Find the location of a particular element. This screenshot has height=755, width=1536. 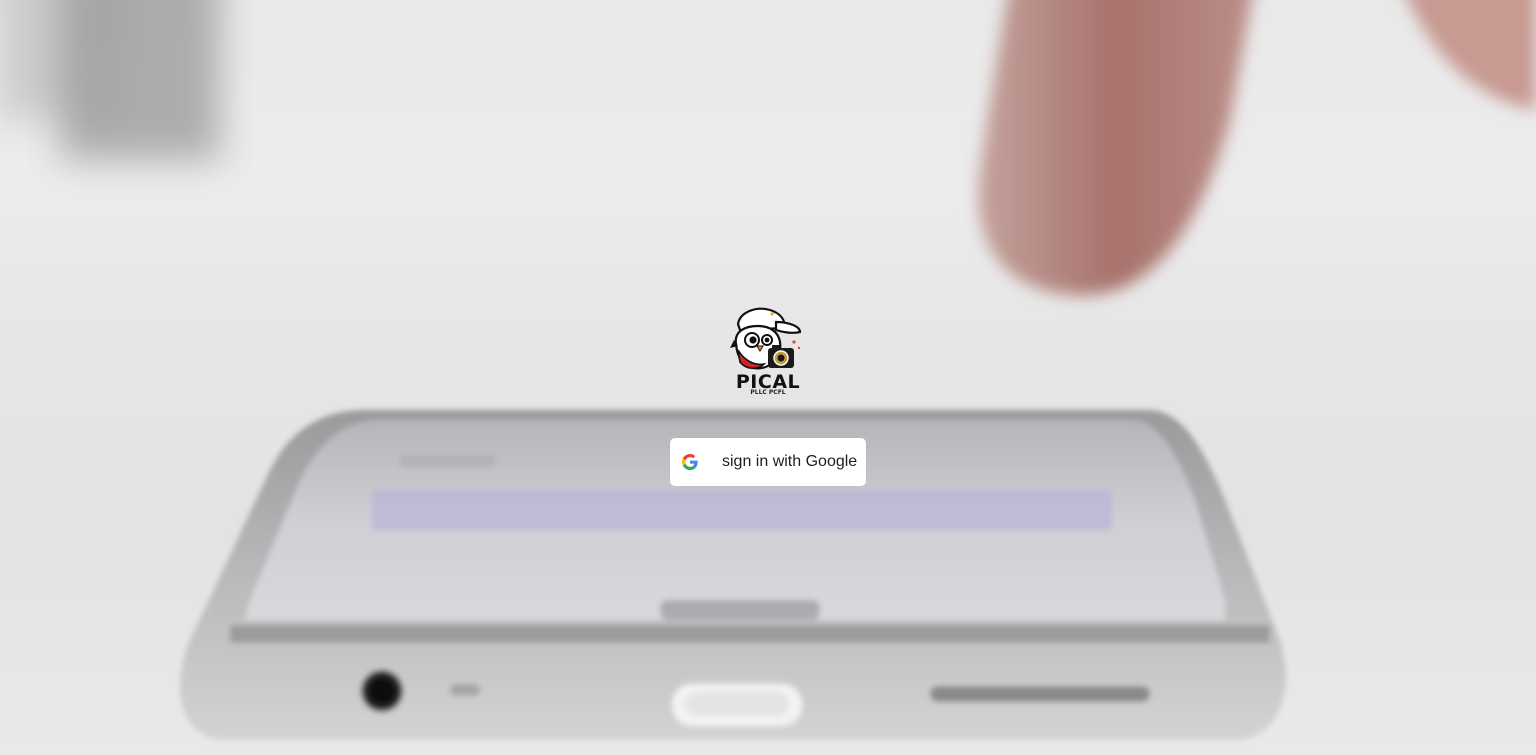

bird-with-camera-icon is located at coordinates (766, 338).